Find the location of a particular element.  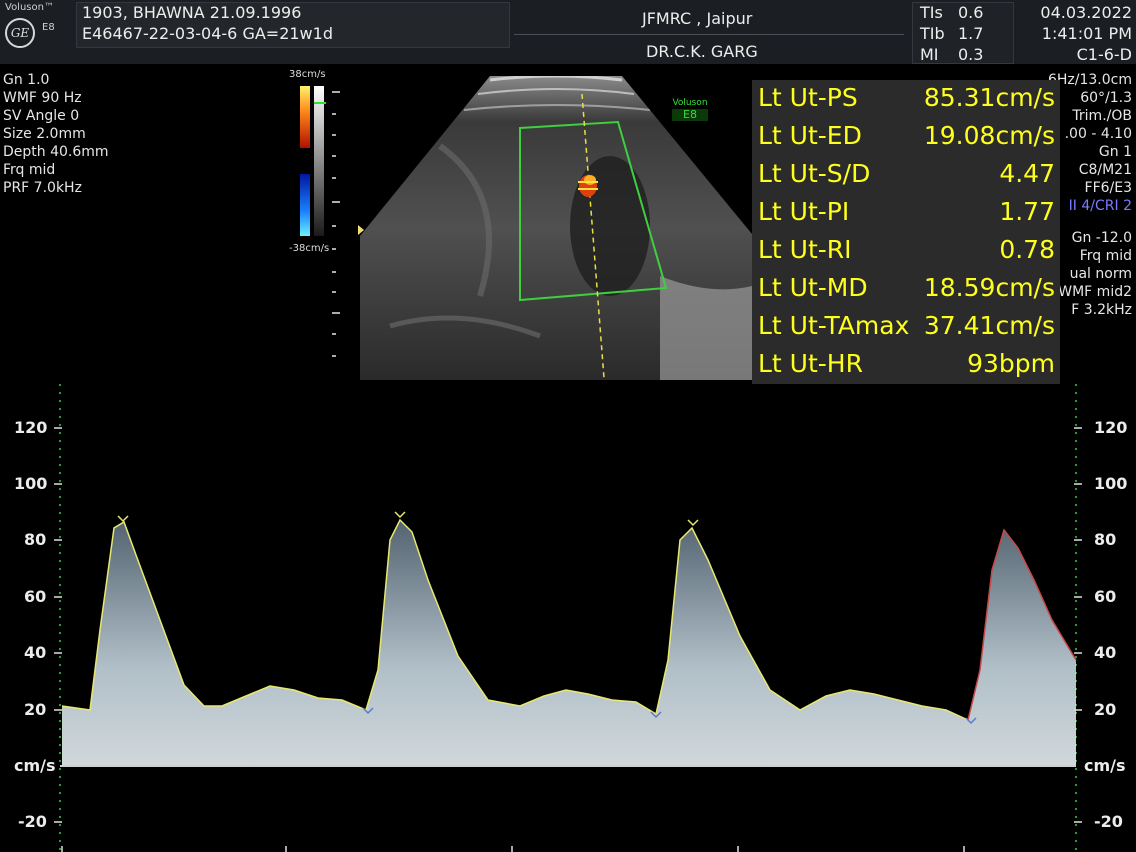

voluson-mini-logo: Voluson E8 is located at coordinates (690, 109).